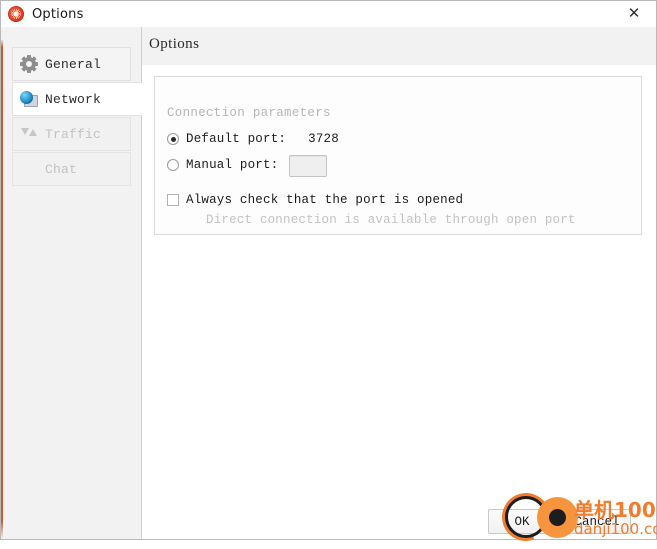  What do you see at coordinates (173, 139) in the screenshot?
I see `default-port-radio` at bounding box center [173, 139].